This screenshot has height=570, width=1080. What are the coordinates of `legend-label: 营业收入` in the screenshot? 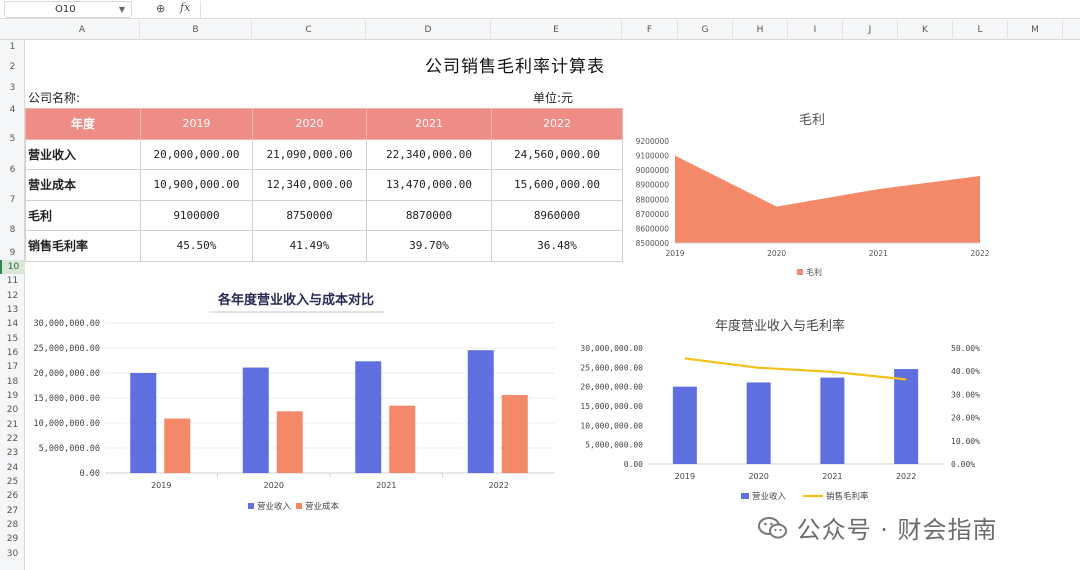 It's located at (274, 506).